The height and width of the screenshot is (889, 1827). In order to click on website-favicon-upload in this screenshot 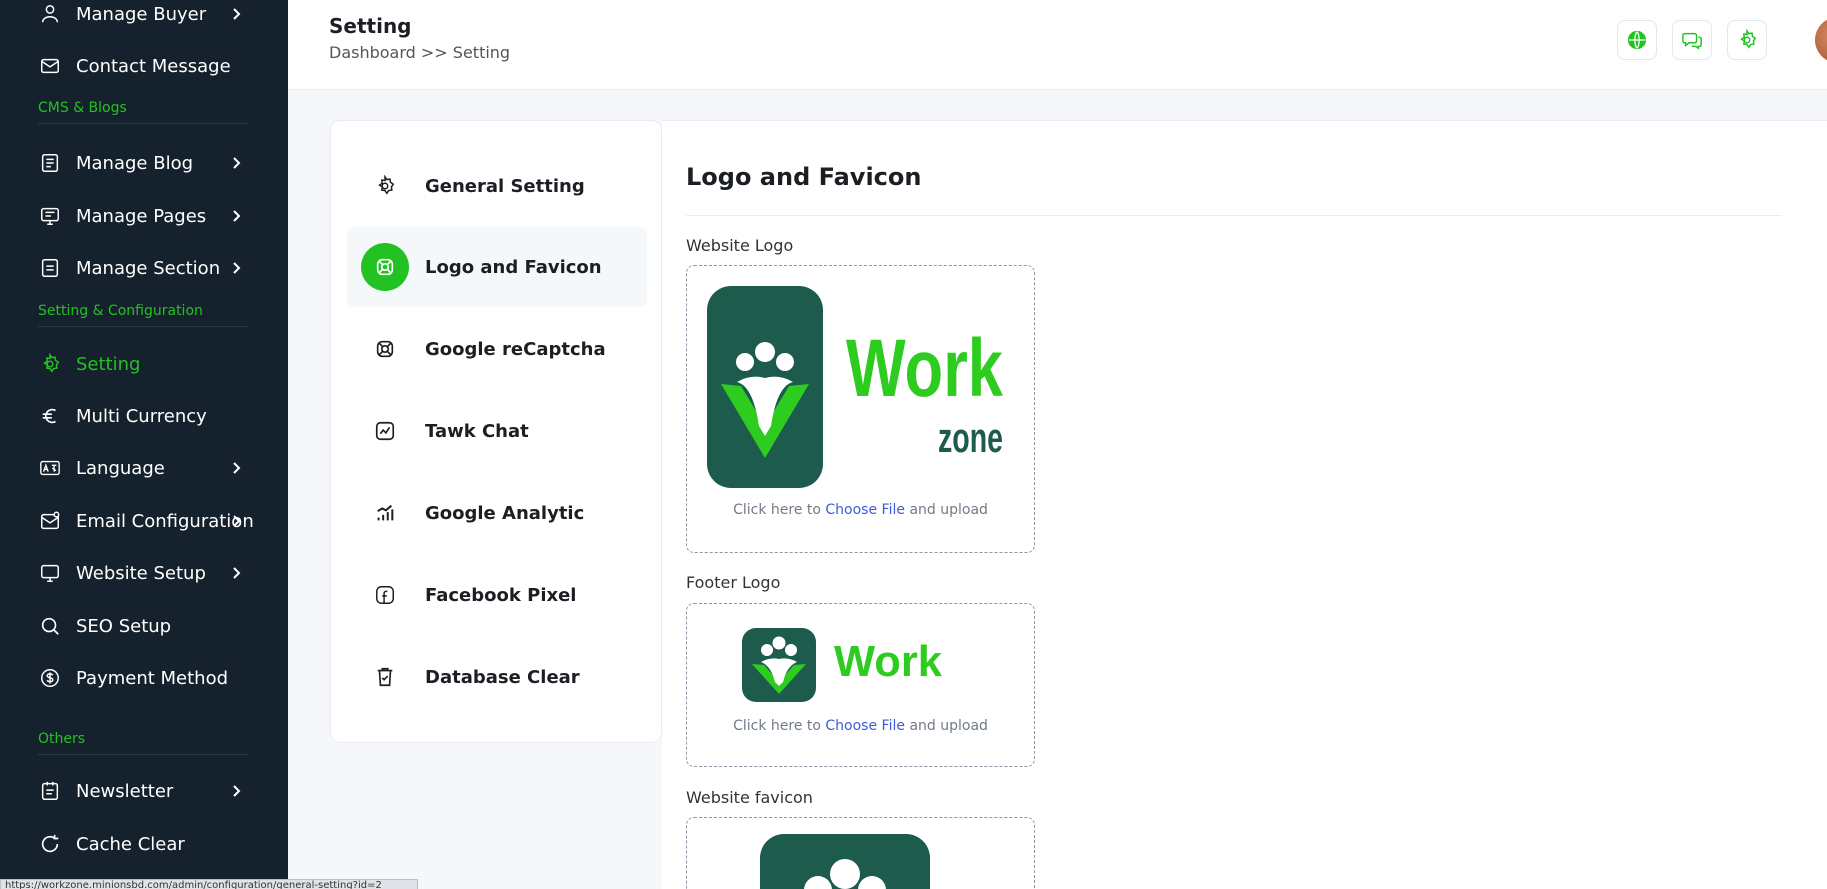, I will do `click(860, 853)`.